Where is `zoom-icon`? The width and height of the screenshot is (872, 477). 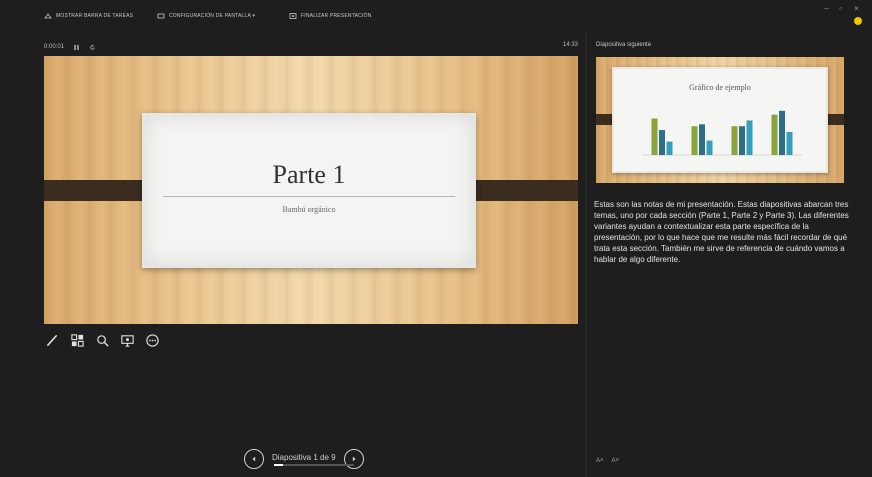 zoom-icon is located at coordinates (102, 340).